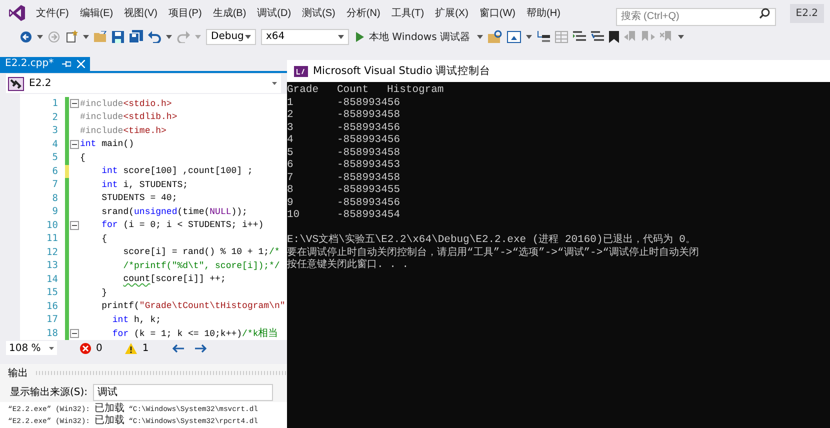  I want to click on error-count: 0, so click(99, 348).